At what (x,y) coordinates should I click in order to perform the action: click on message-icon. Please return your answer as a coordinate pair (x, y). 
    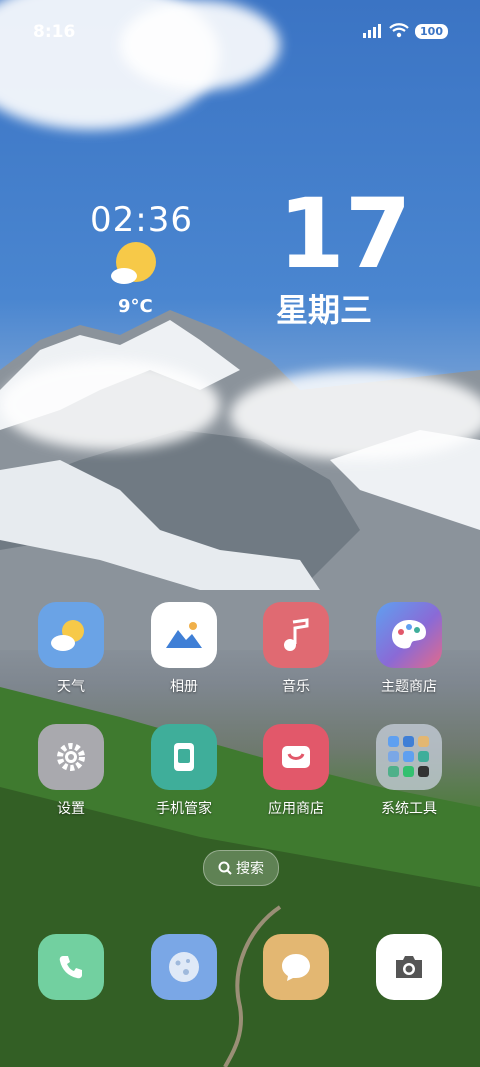
    Looking at the image, I should click on (296, 967).